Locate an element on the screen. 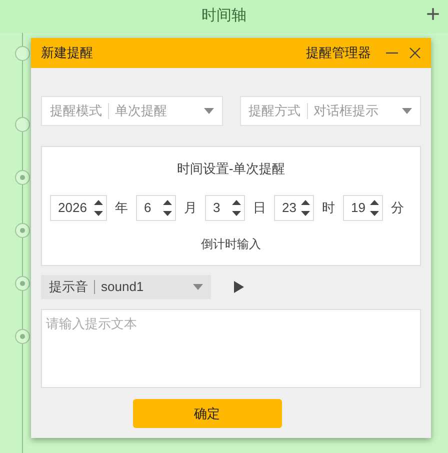 The image size is (448, 453). time-panel-title: 时间设置-单次提醒 is located at coordinates (231, 169).